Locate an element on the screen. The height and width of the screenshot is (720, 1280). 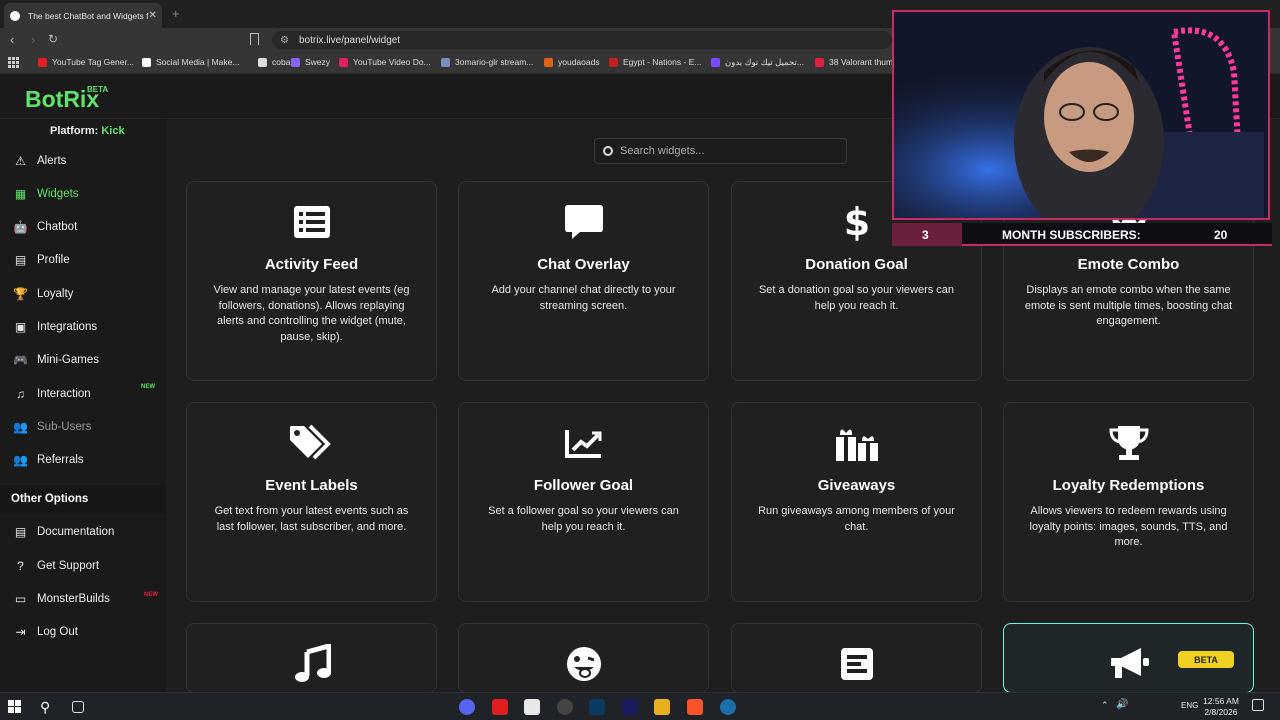
sidebar-item-label: Interaction is located at coordinates (64, 394).